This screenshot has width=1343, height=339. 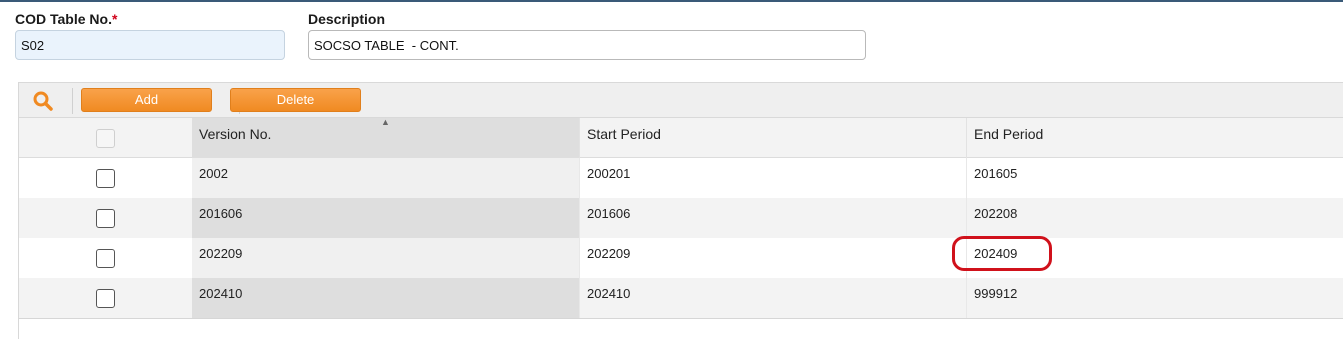 What do you see at coordinates (385, 178) in the screenshot?
I see `version-cell: 2002` at bounding box center [385, 178].